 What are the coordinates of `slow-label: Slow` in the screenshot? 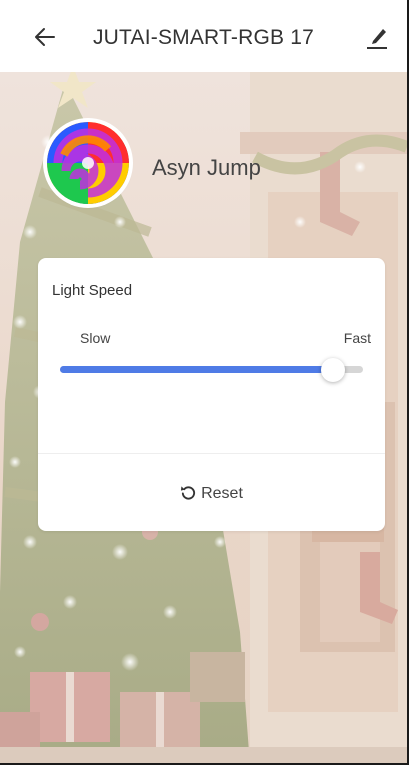 It's located at (95, 338).